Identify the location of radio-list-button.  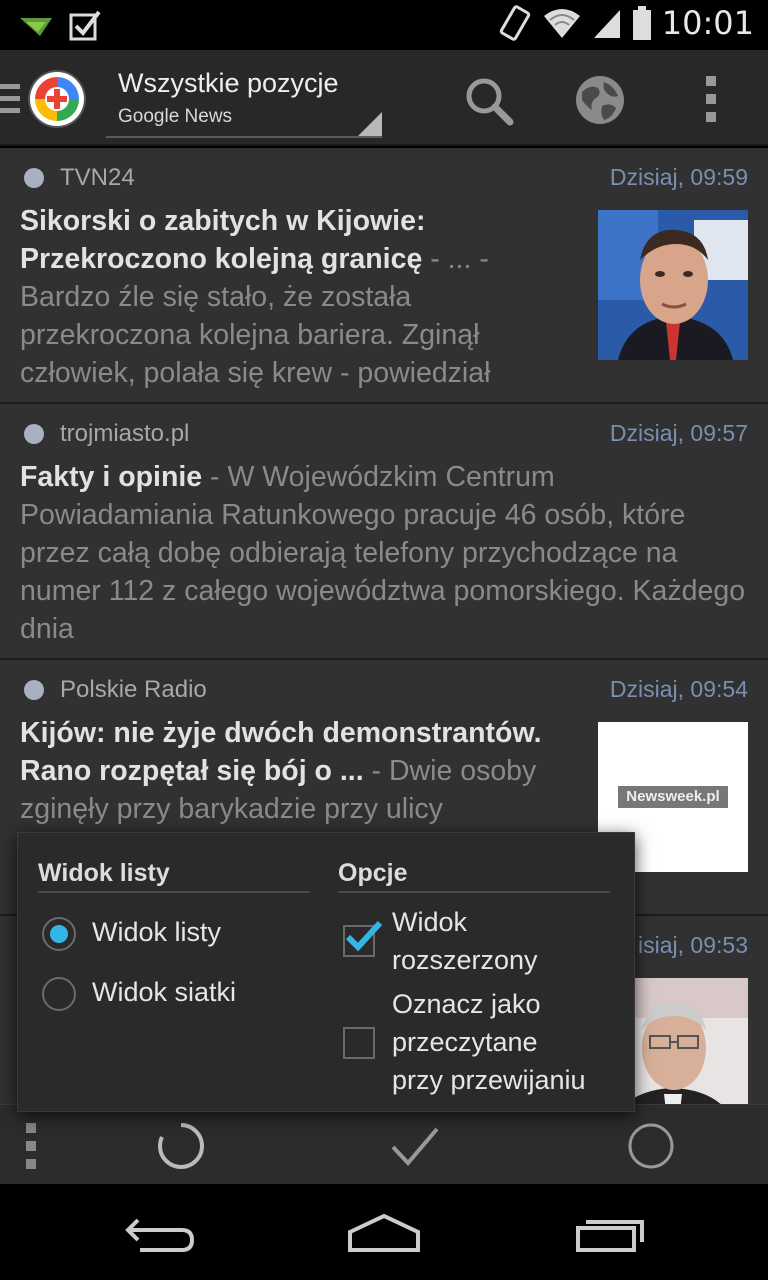
(59, 934).